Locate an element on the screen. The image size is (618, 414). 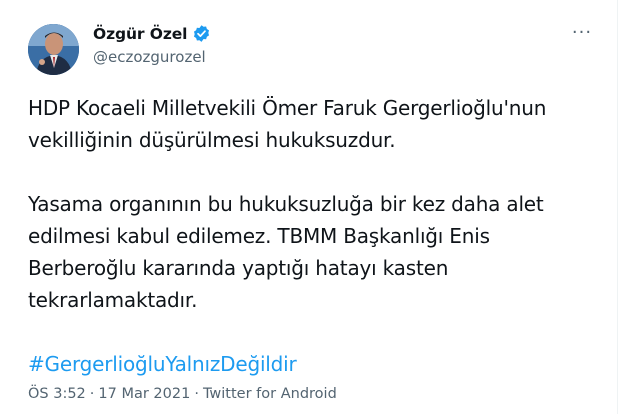
hashtag-link: #GergerlioğluYalnızDeğildir is located at coordinates (162, 364).